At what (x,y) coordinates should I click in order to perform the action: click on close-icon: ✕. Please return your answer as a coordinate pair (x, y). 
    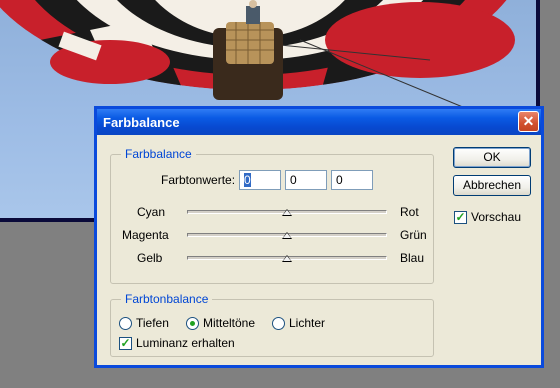
    Looking at the image, I should click on (528, 121).